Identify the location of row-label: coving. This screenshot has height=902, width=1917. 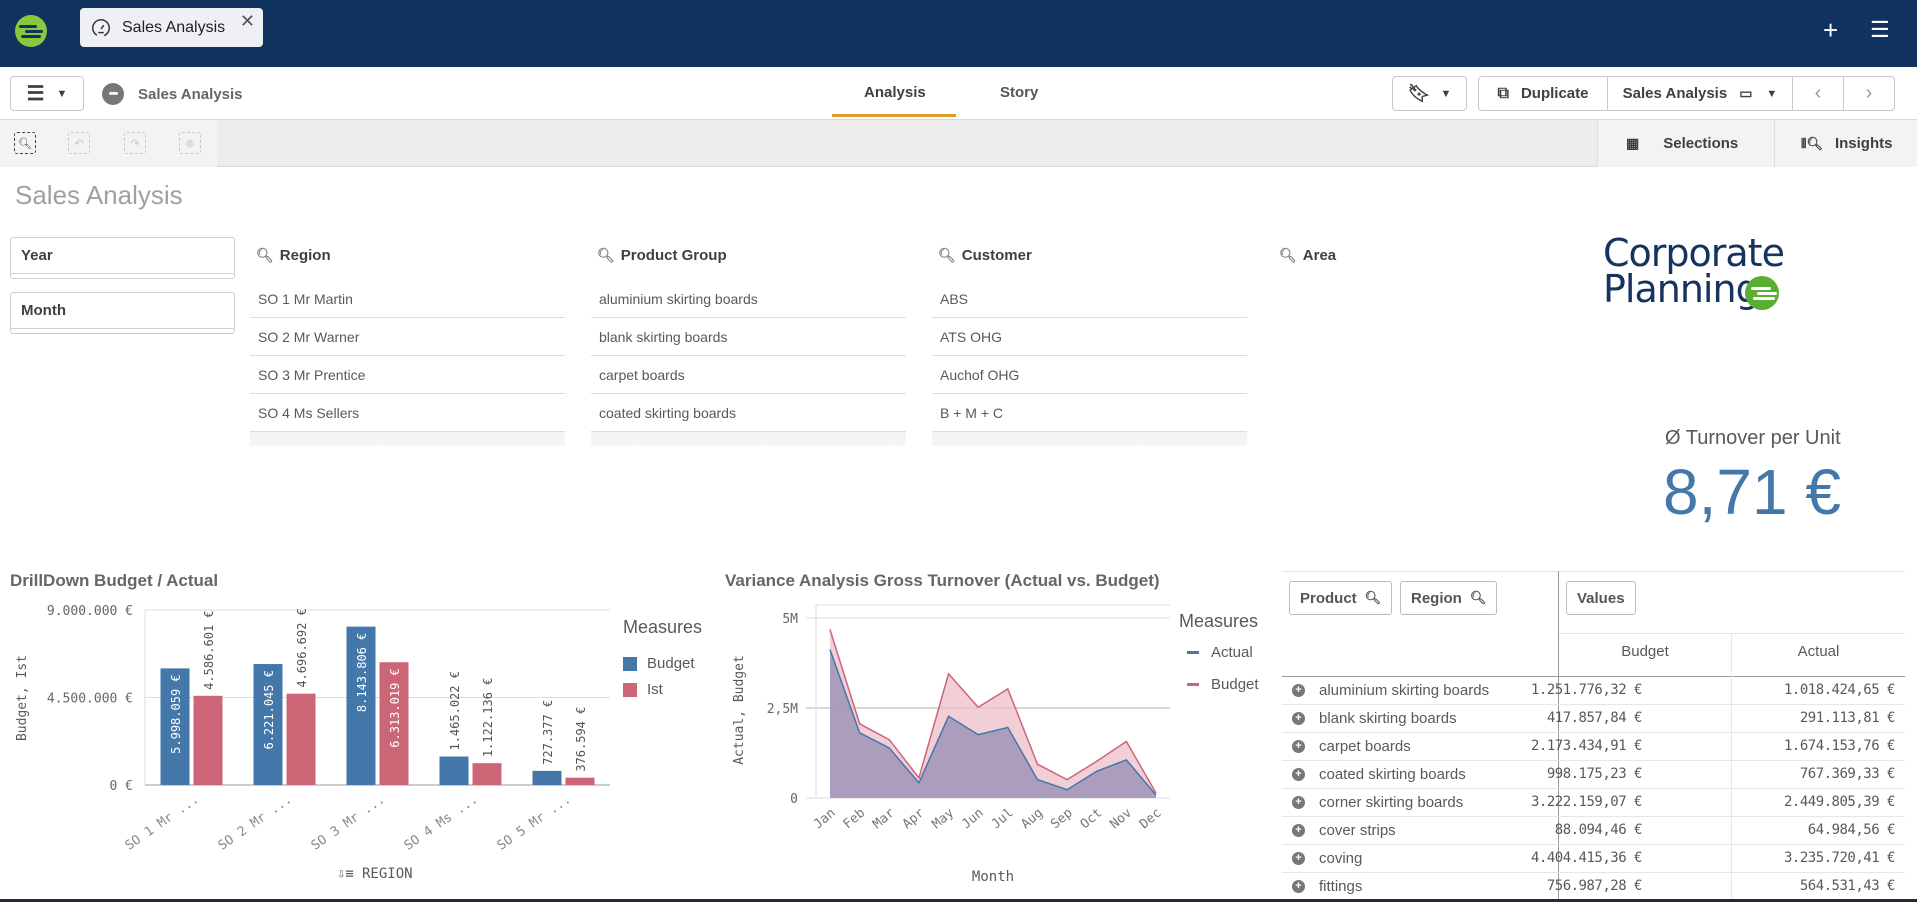
(1341, 858).